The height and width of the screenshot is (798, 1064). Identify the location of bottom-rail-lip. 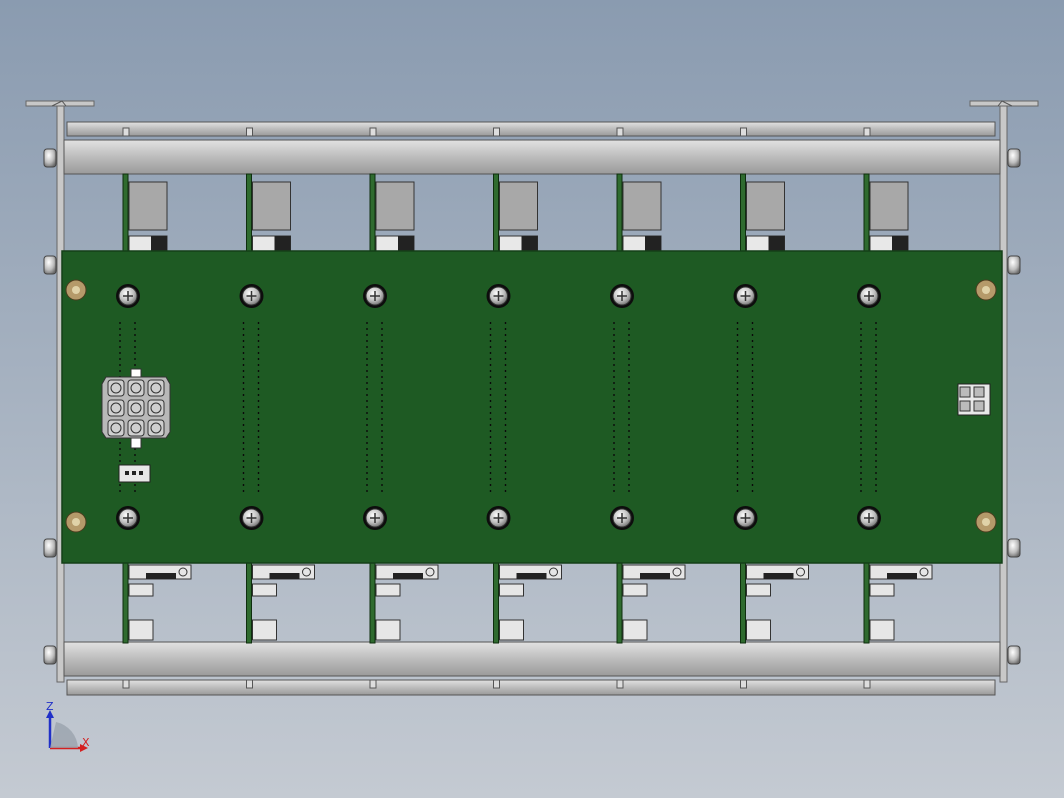
(531, 687).